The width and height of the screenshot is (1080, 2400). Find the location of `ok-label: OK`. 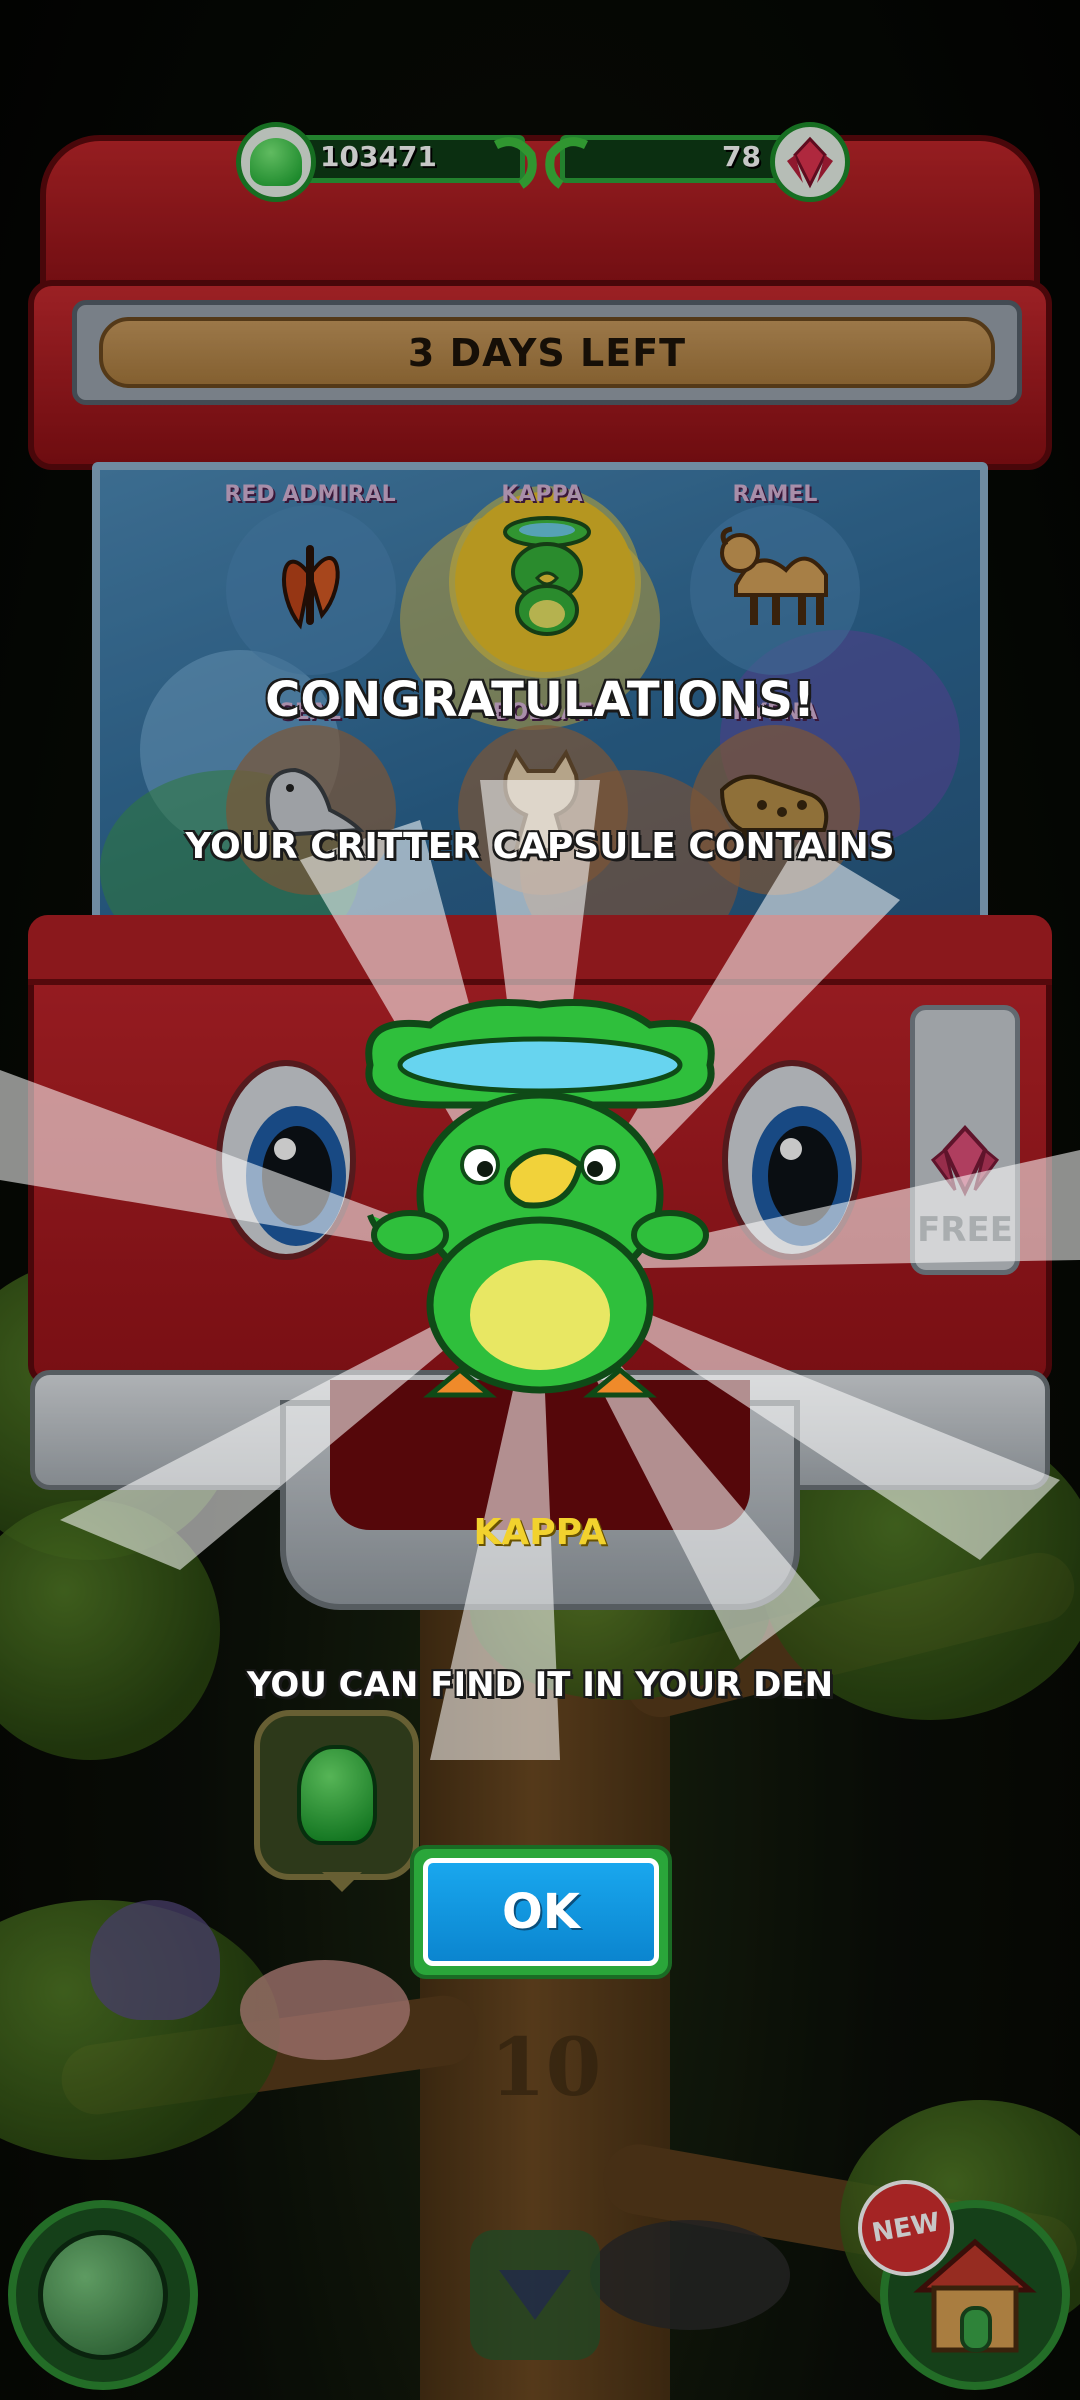

ok-label: OK is located at coordinates (541, 1912).